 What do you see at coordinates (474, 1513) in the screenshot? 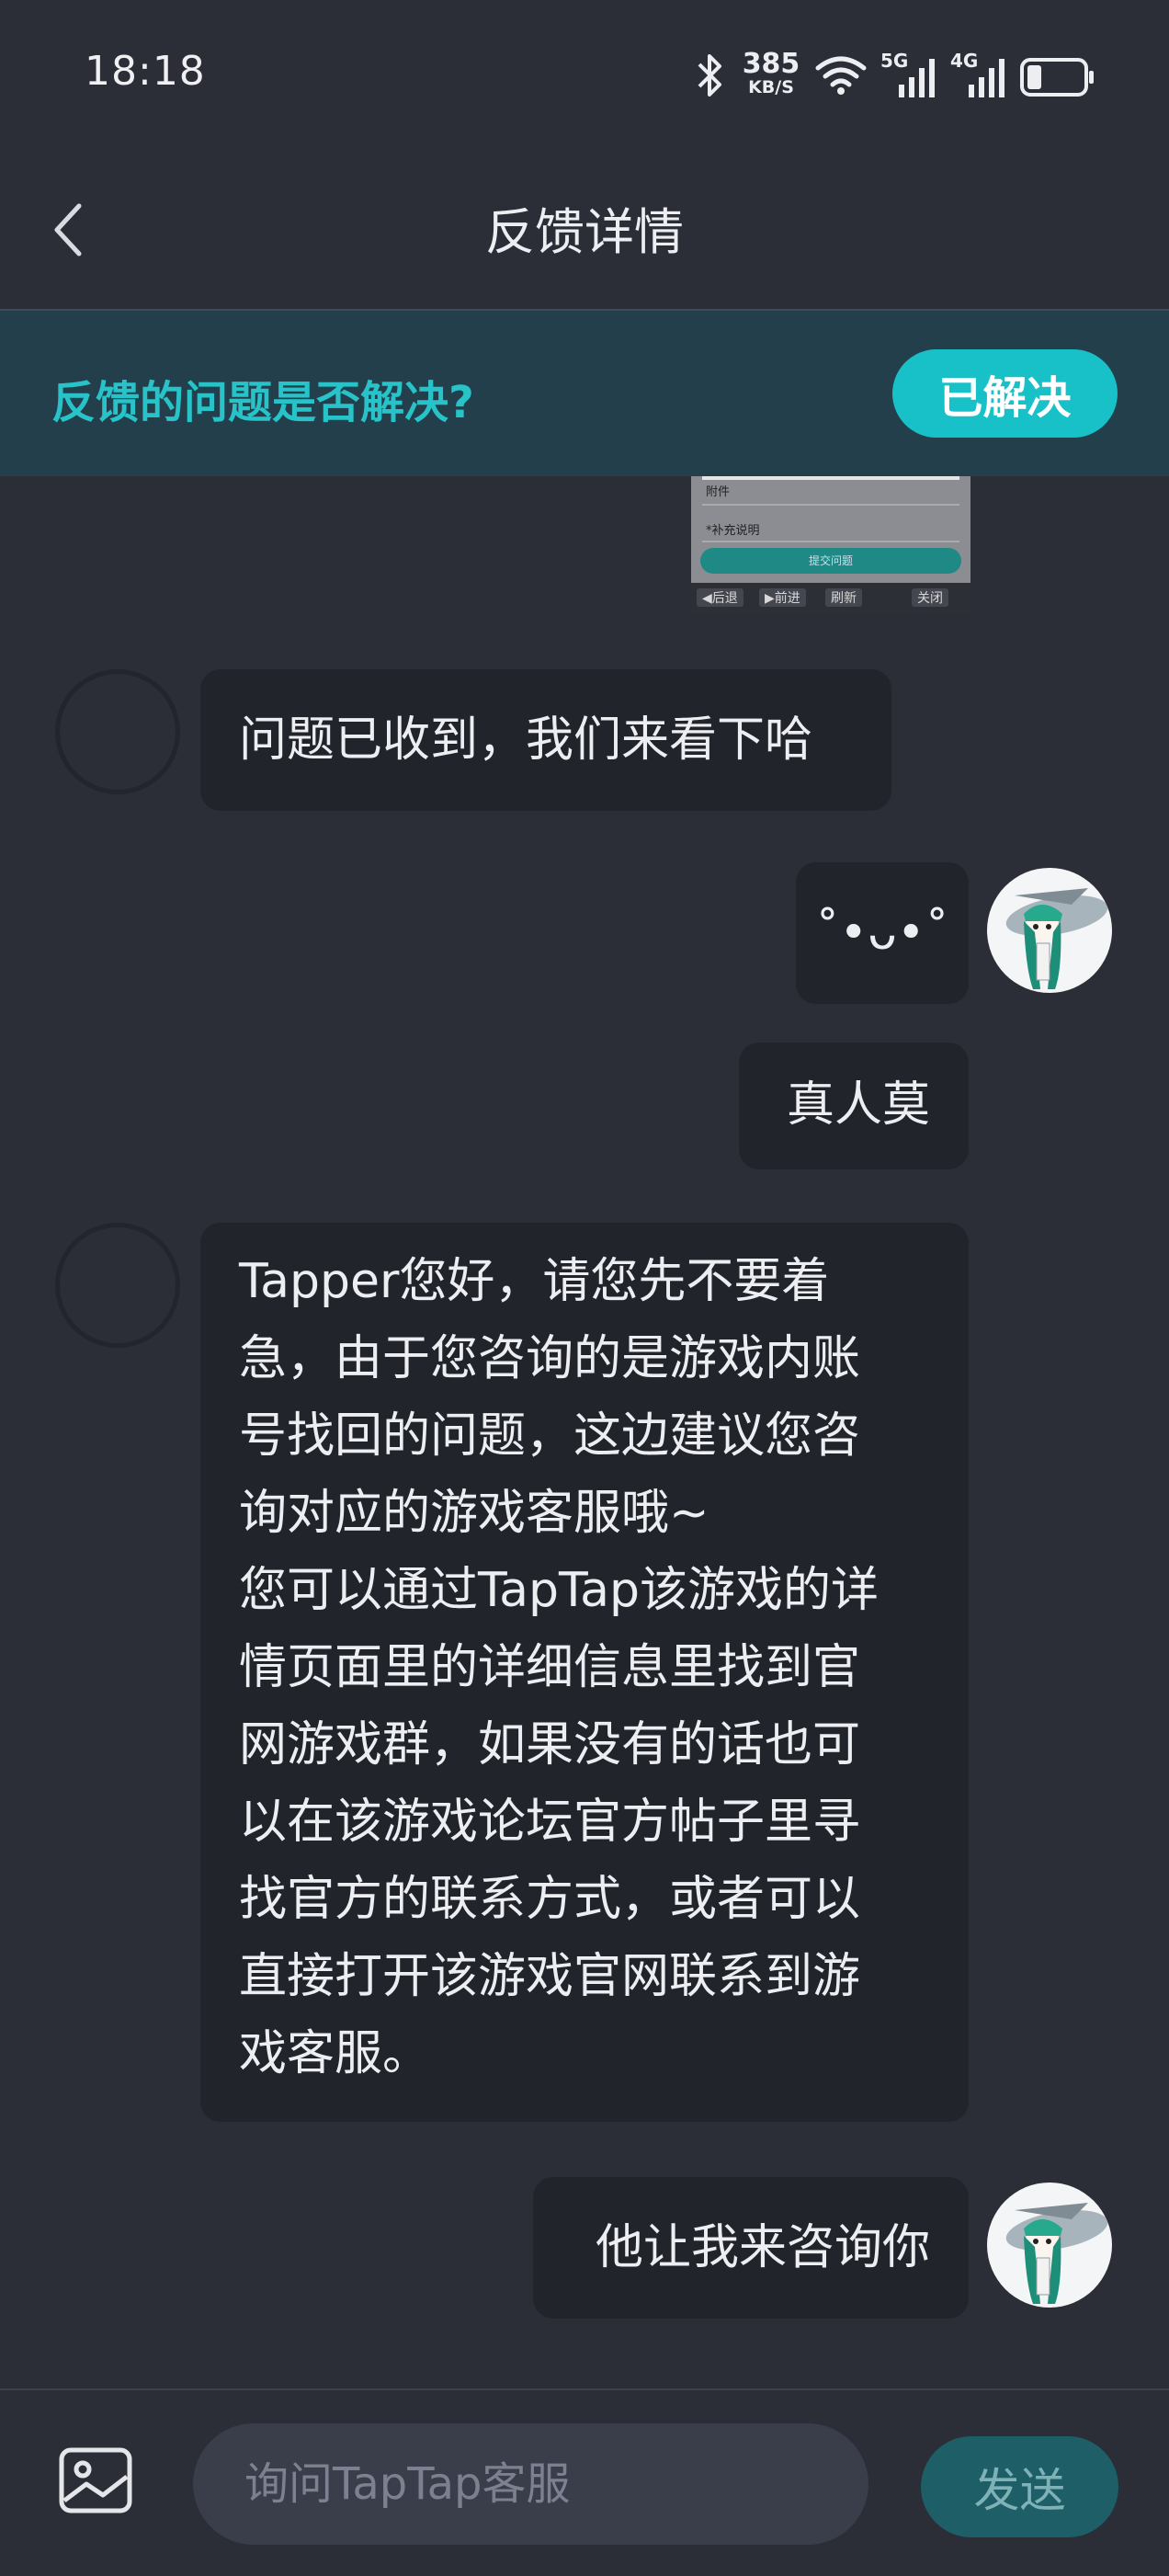
I see `message-line: 询对应的游戏客服哦~` at bounding box center [474, 1513].